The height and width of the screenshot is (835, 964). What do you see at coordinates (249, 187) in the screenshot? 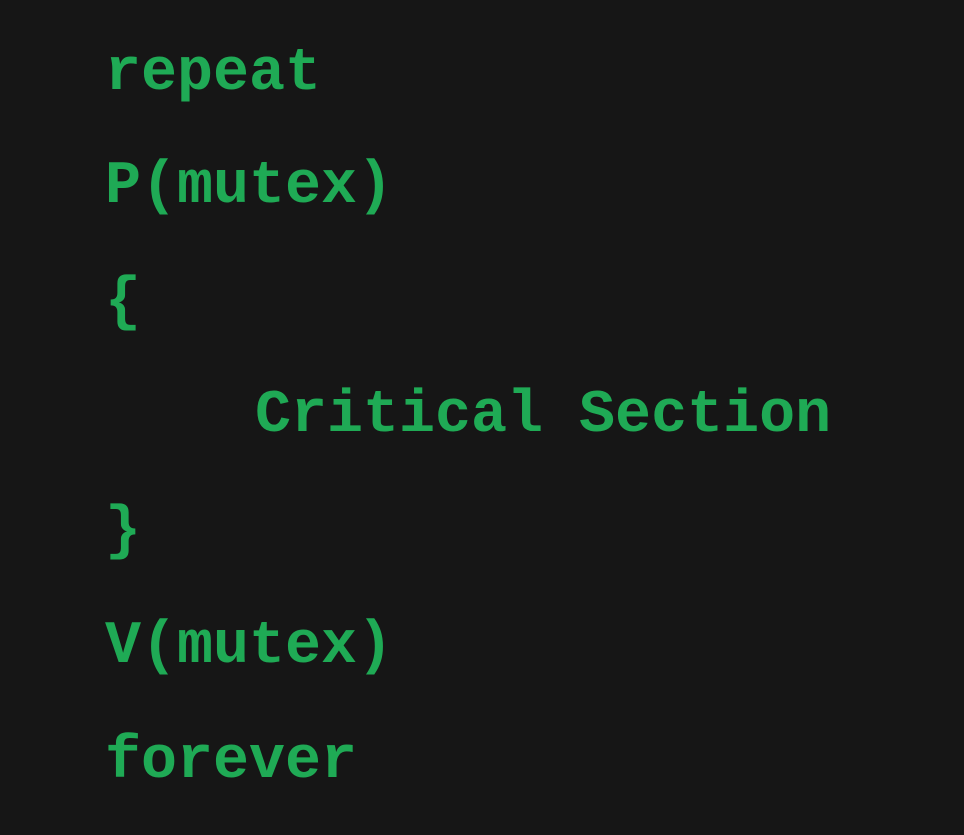
I see `code-line-p-mutex: P(mutex)` at bounding box center [249, 187].